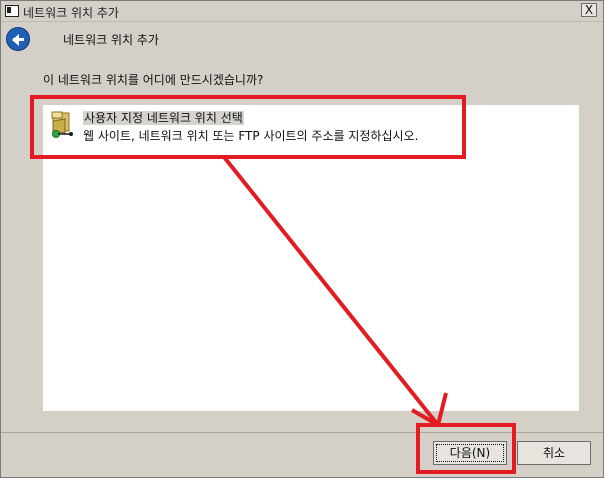 This screenshot has height=481, width=609. Describe the element at coordinates (251, 136) in the screenshot. I see `option-description: 웹 사이트, 네트워크 위치 또는 FTP 사이트의 주소를 지정하십시오.` at that location.